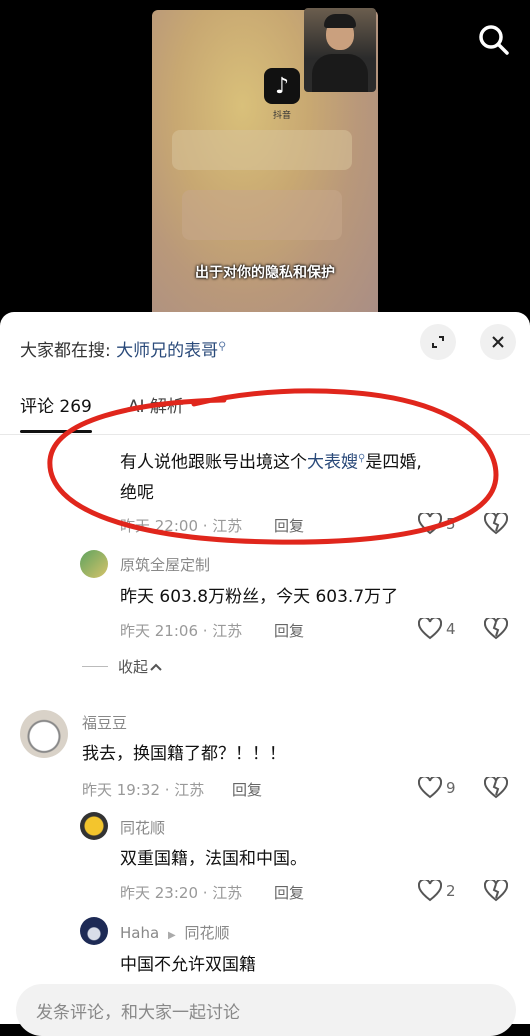 The width and height of the screenshot is (530, 1036). I want to click on collapse-label: 收起, so click(133, 667).